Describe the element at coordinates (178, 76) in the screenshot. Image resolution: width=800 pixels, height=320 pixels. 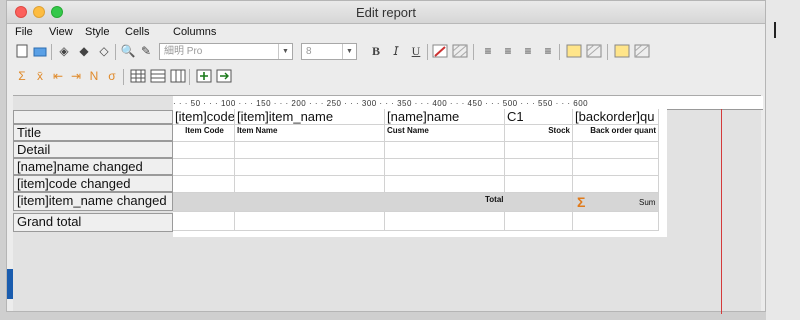
I see `columns-table-icon` at that location.